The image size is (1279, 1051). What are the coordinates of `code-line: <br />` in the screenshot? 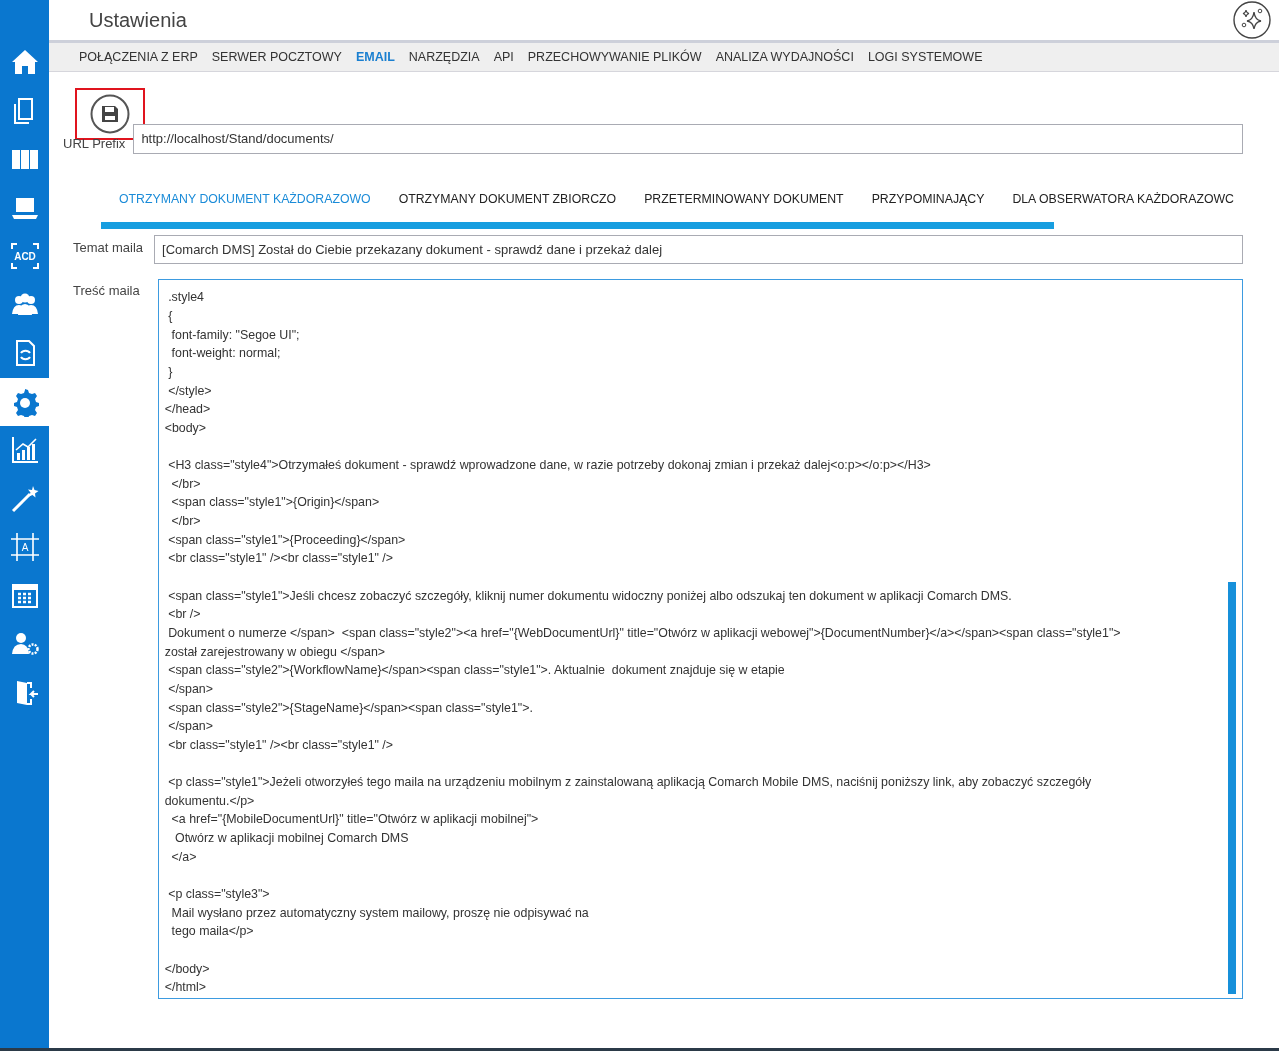 It's located at (184, 615).